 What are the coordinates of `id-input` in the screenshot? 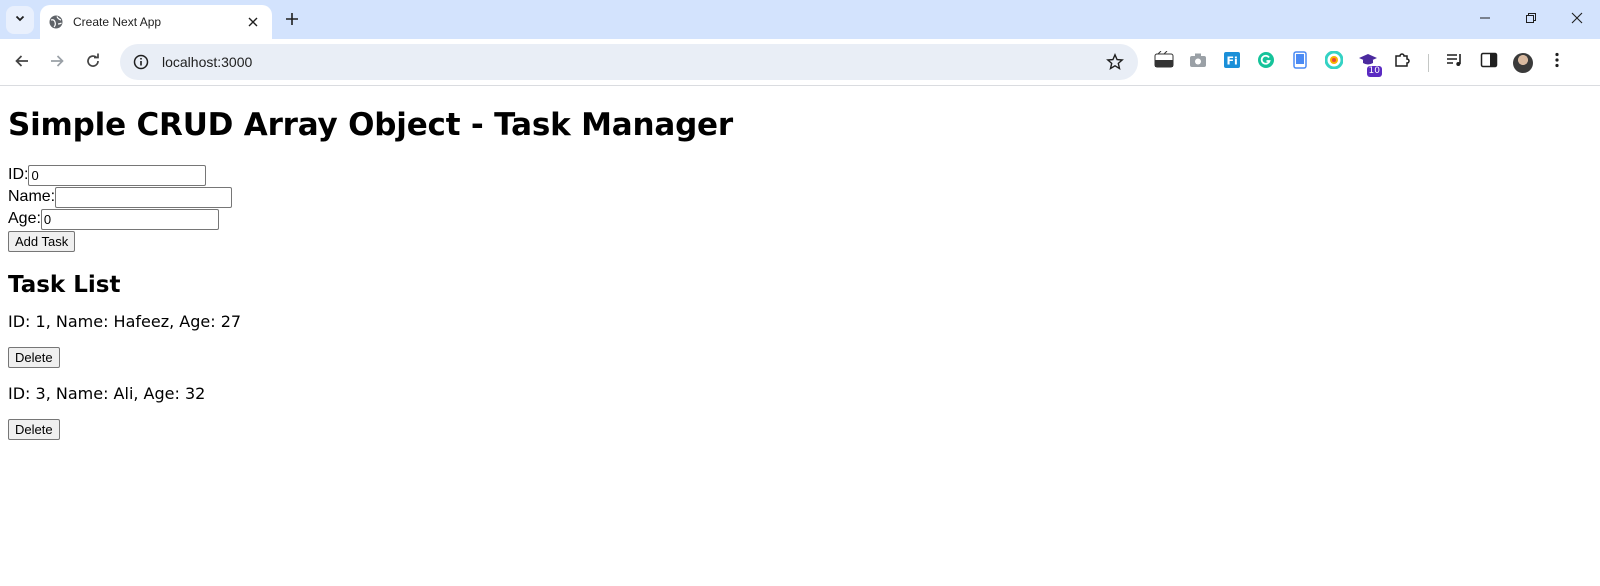 It's located at (117, 175).